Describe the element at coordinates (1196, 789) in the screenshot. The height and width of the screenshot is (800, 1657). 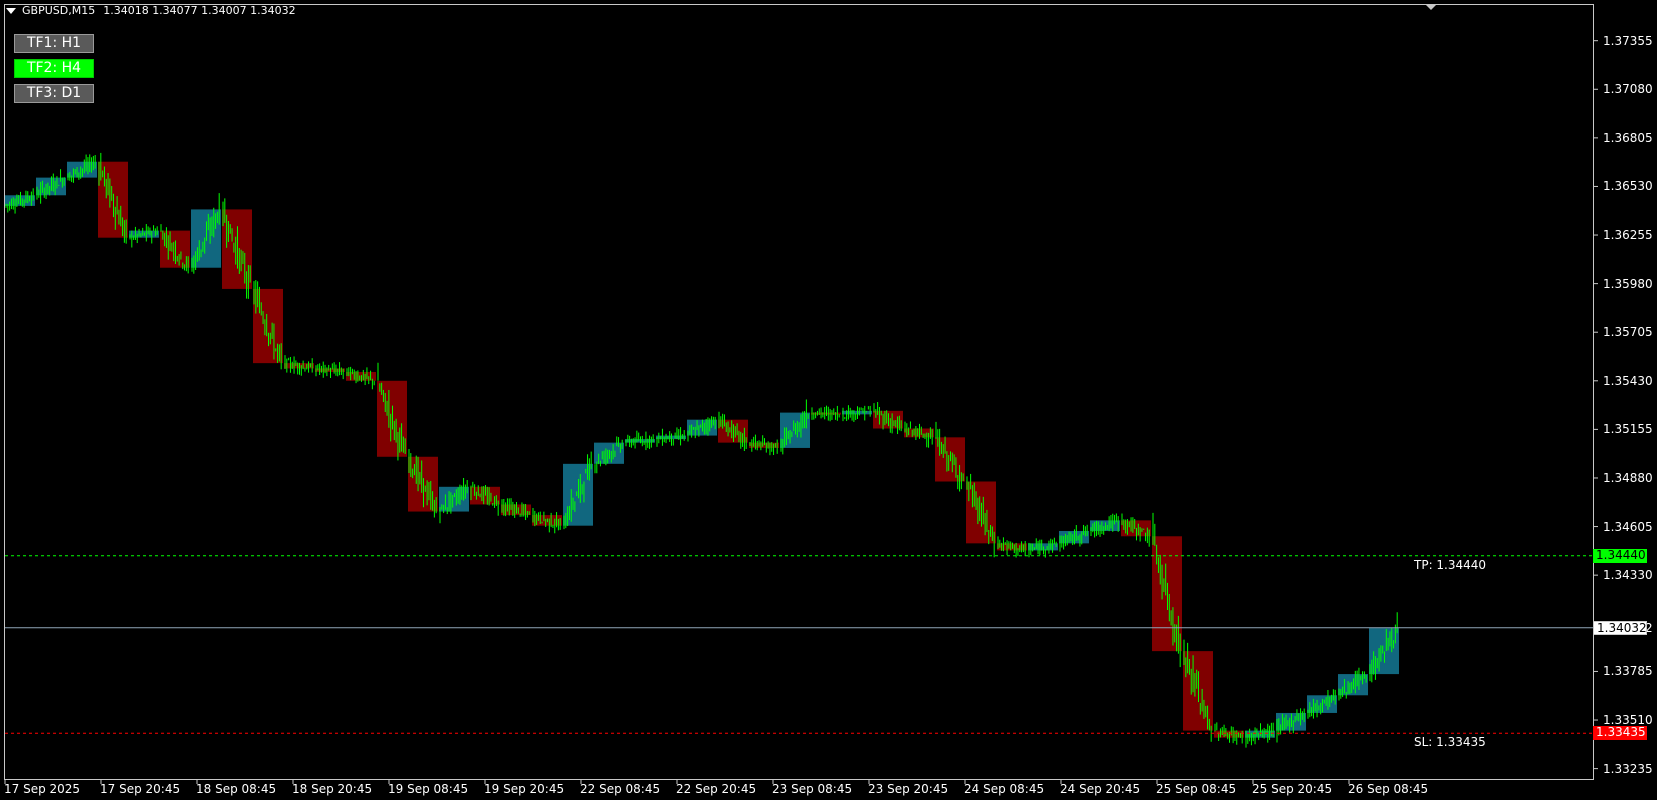
I see `time-axis-label: 25 Sep 08:45` at that location.